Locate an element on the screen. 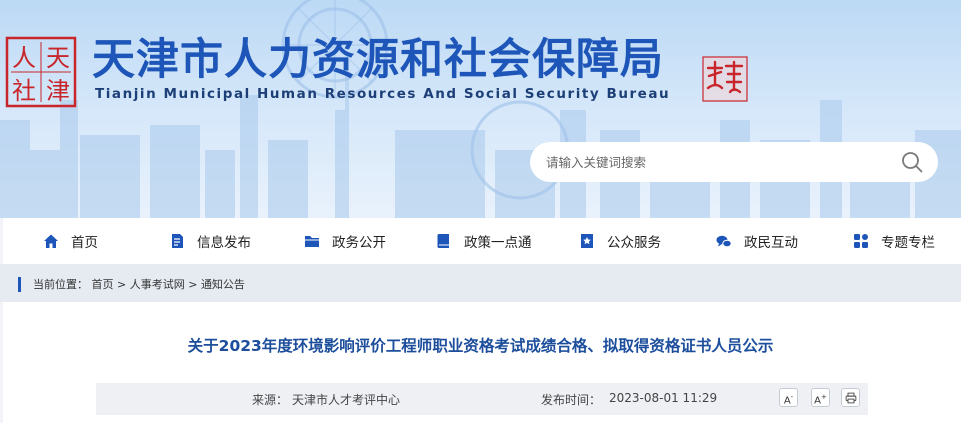 The width and height of the screenshot is (961, 423). publish-time-value: 2023-08-01 11:29 is located at coordinates (663, 398).